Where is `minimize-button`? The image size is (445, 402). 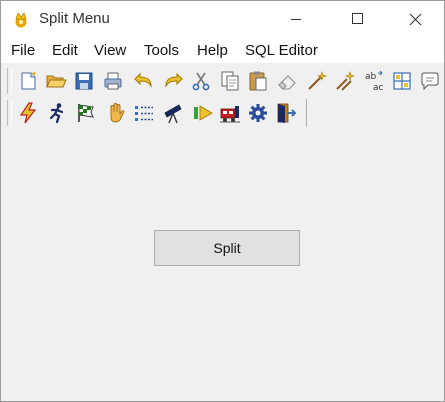 minimize-button is located at coordinates (295, 19).